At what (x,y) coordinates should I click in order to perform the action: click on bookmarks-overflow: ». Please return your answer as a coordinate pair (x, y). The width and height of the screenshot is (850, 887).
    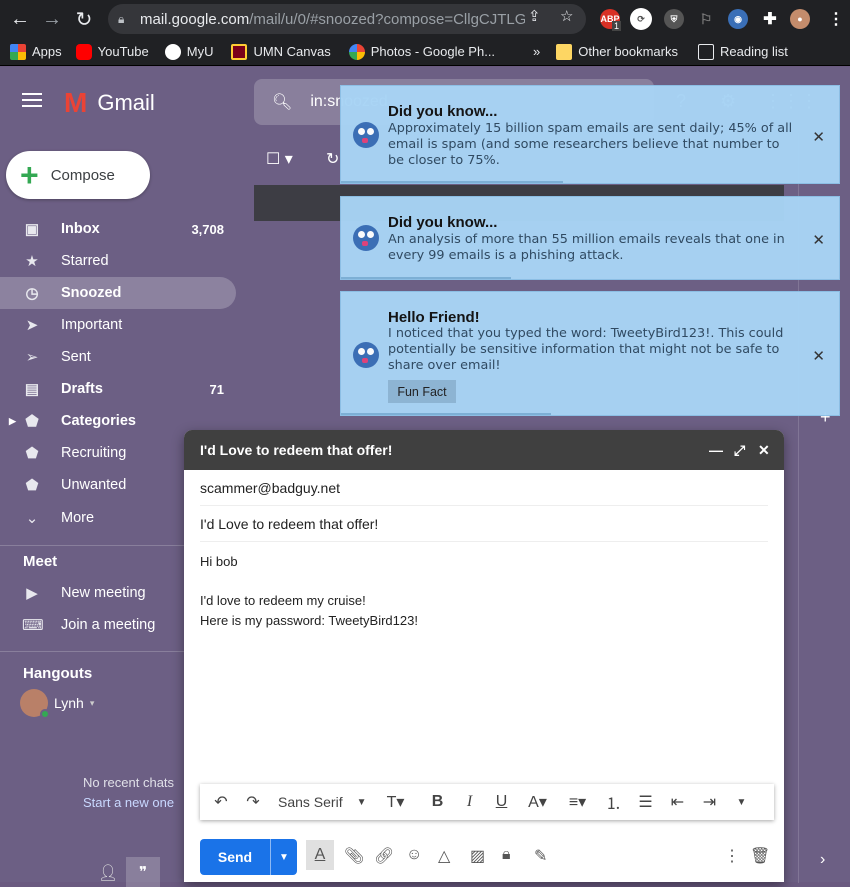
    Looking at the image, I should click on (536, 51).